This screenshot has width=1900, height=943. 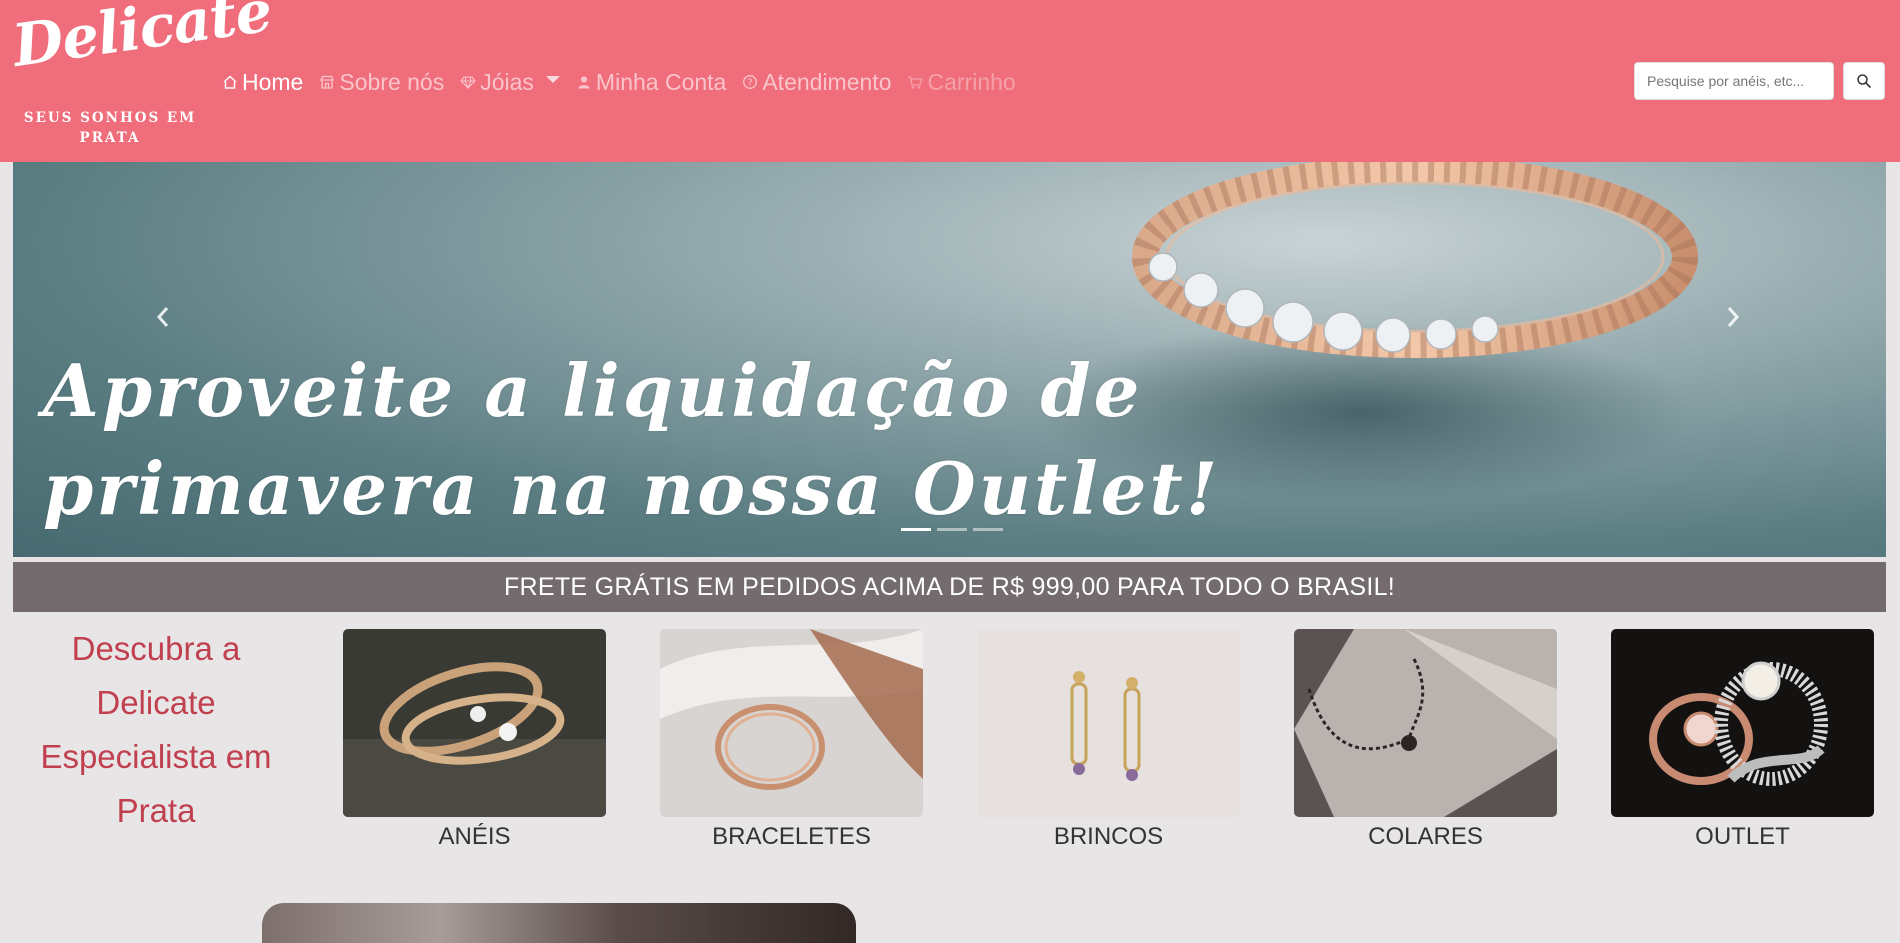 What do you see at coordinates (915, 82) in the screenshot?
I see `cart-icon` at bounding box center [915, 82].